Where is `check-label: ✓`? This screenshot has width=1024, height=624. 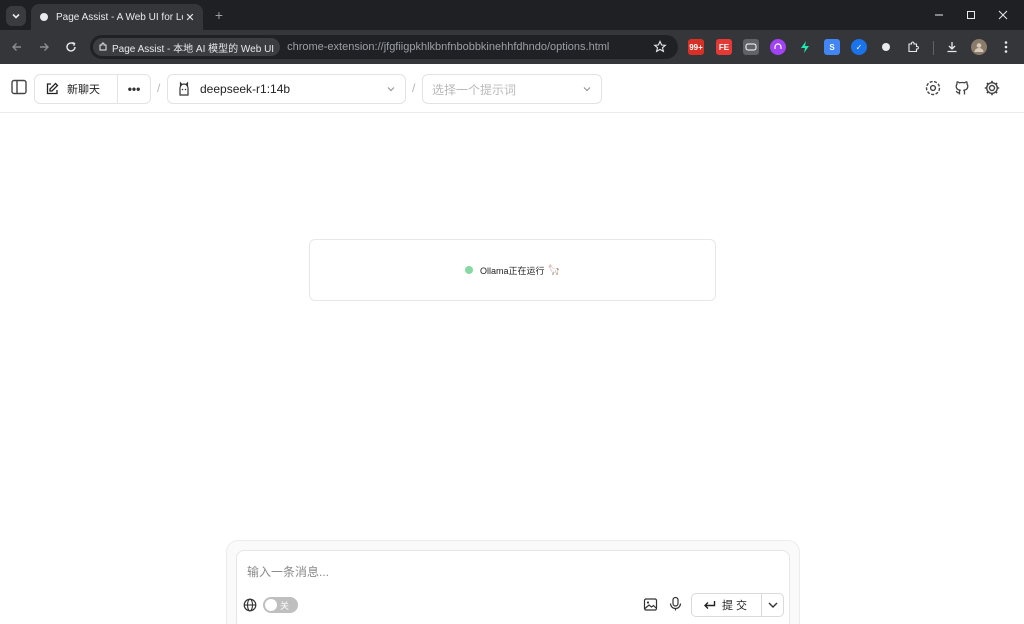 check-label: ✓ is located at coordinates (859, 47).